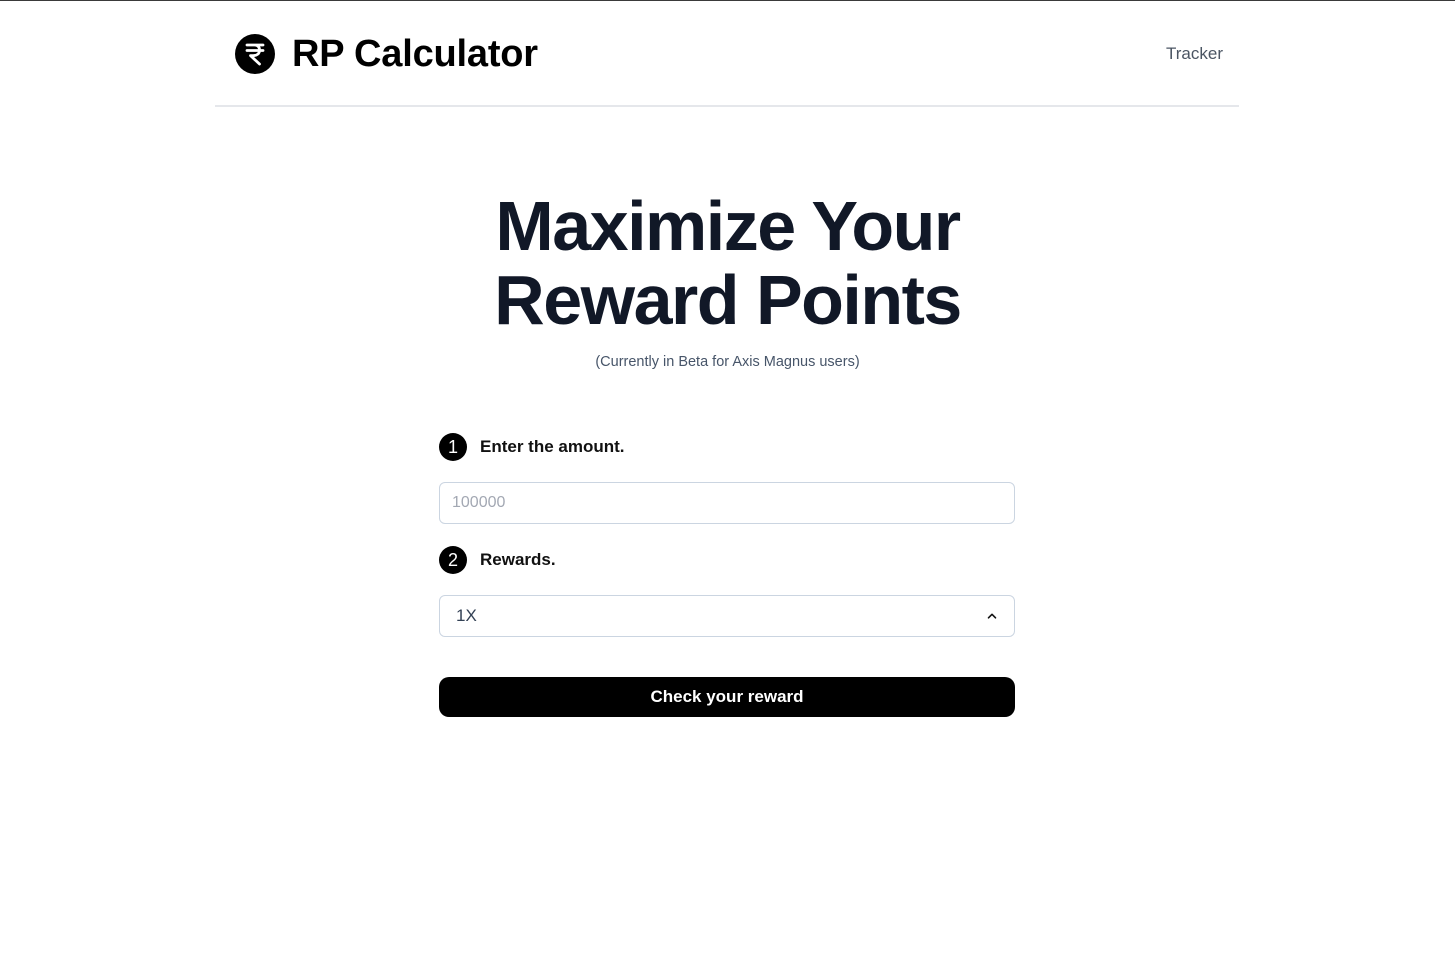 The height and width of the screenshot is (979, 1455). I want to click on rewards-select: 1X, so click(727, 616).